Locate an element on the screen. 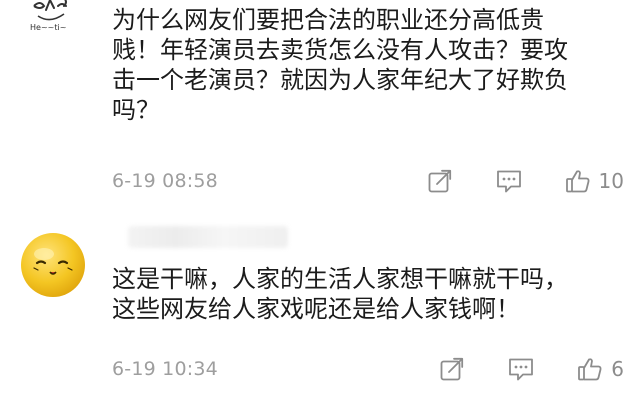  comment-text: 这是干嘛，人家的生活人家想干嘛就干吗， 这些网友给人家戏呢还是给人家钱啊！ is located at coordinates (367, 294).